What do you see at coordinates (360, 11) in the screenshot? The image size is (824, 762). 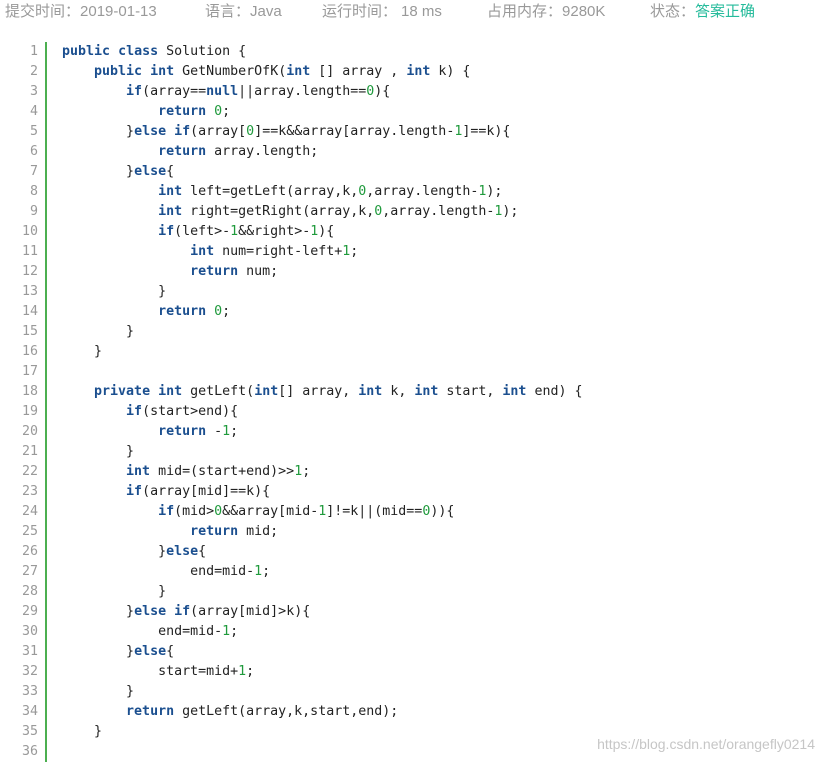 I see `runtime-label: 运行时间：` at bounding box center [360, 11].